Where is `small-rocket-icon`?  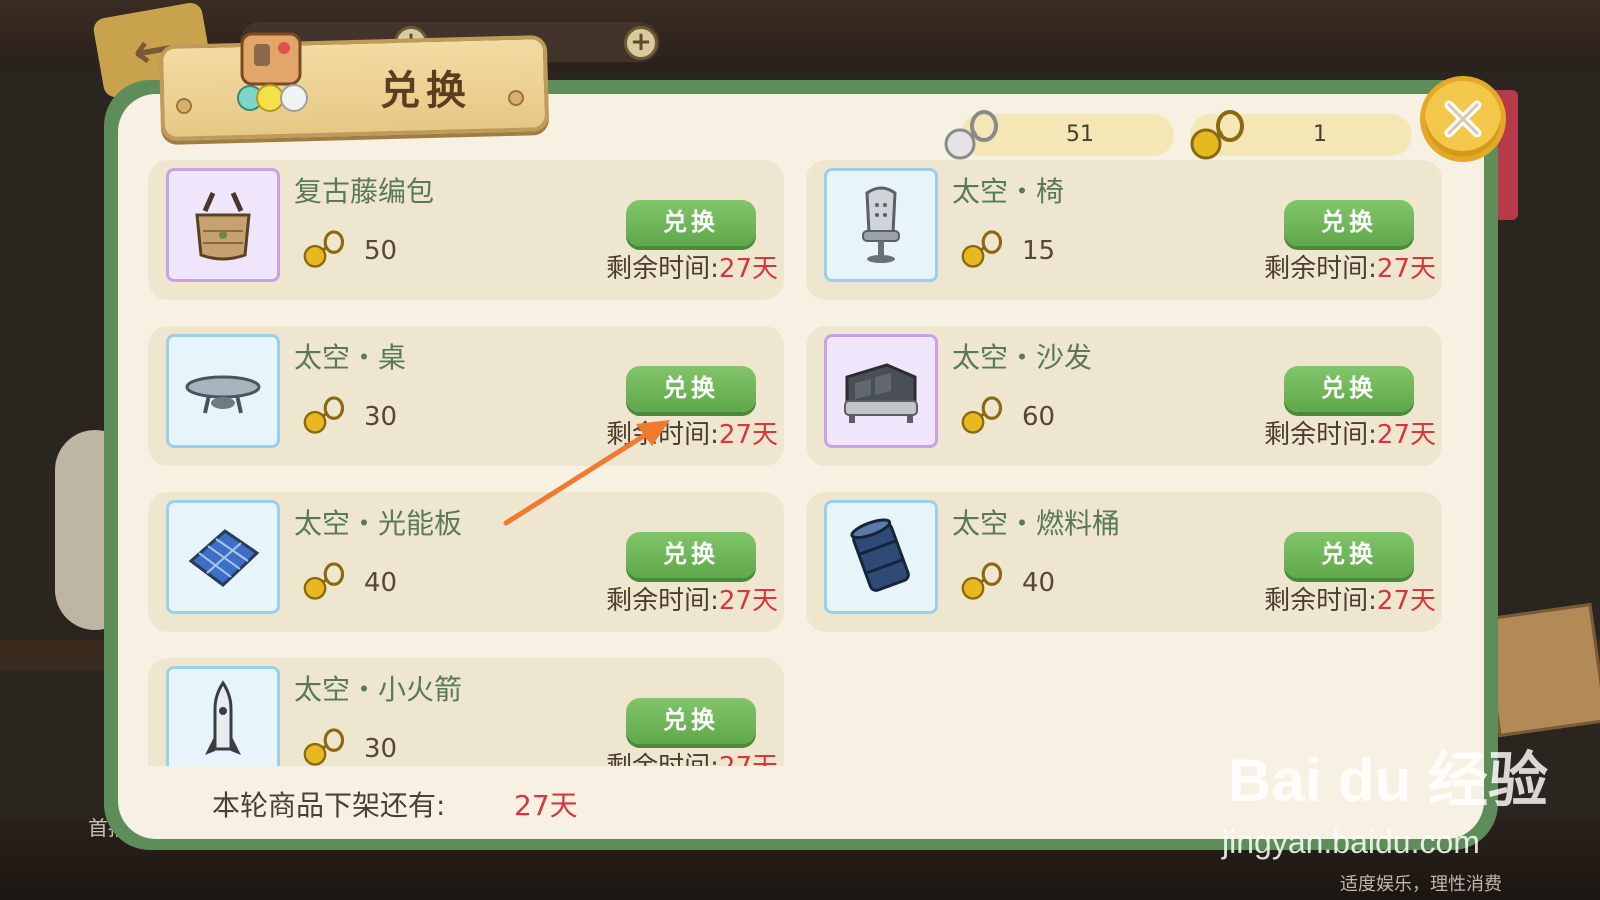
small-rocket-icon is located at coordinates (223, 717).